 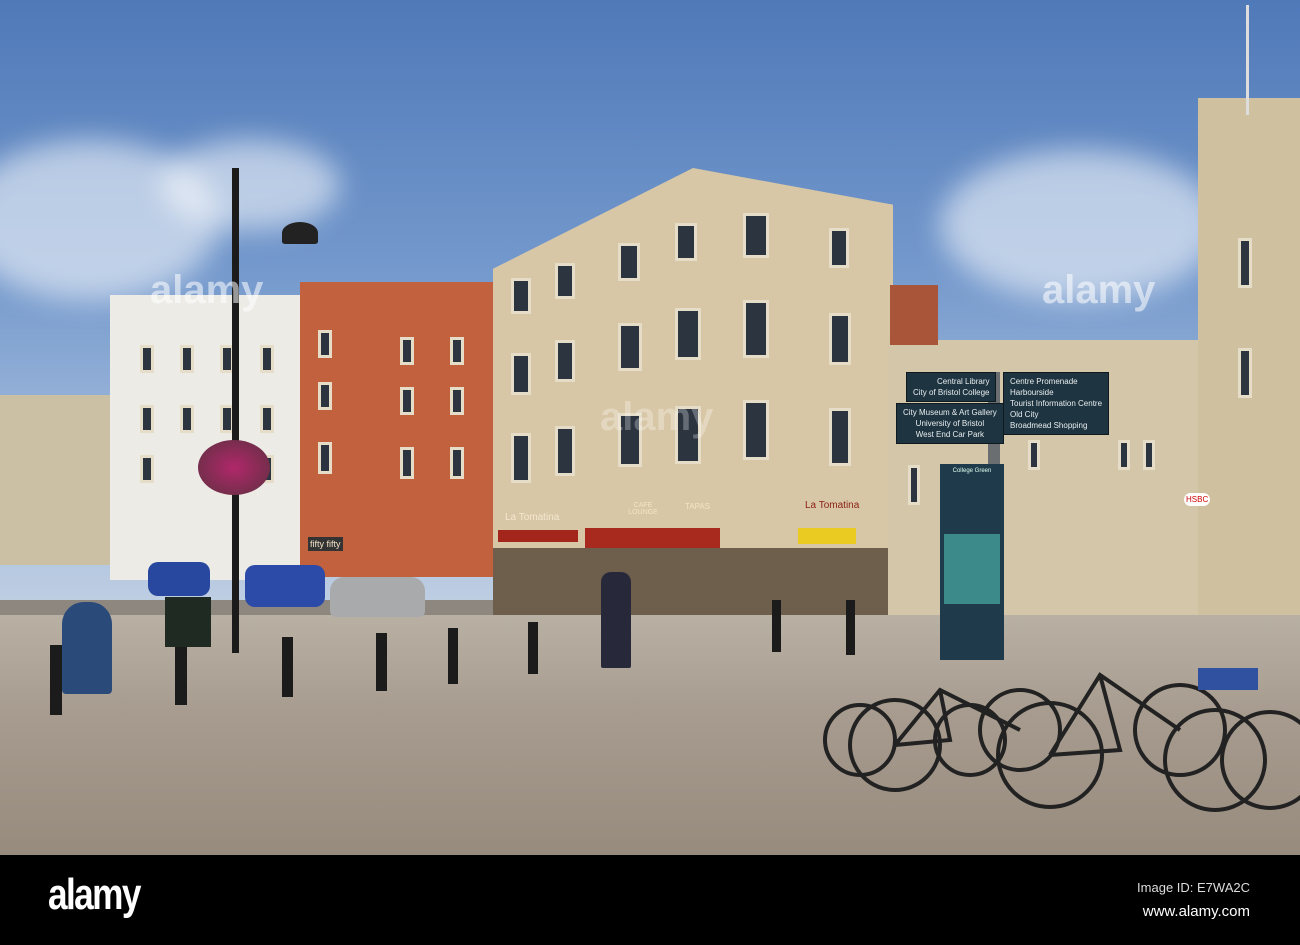 I want to click on sign-text: Broadmead Shopping, so click(x=1049, y=425).